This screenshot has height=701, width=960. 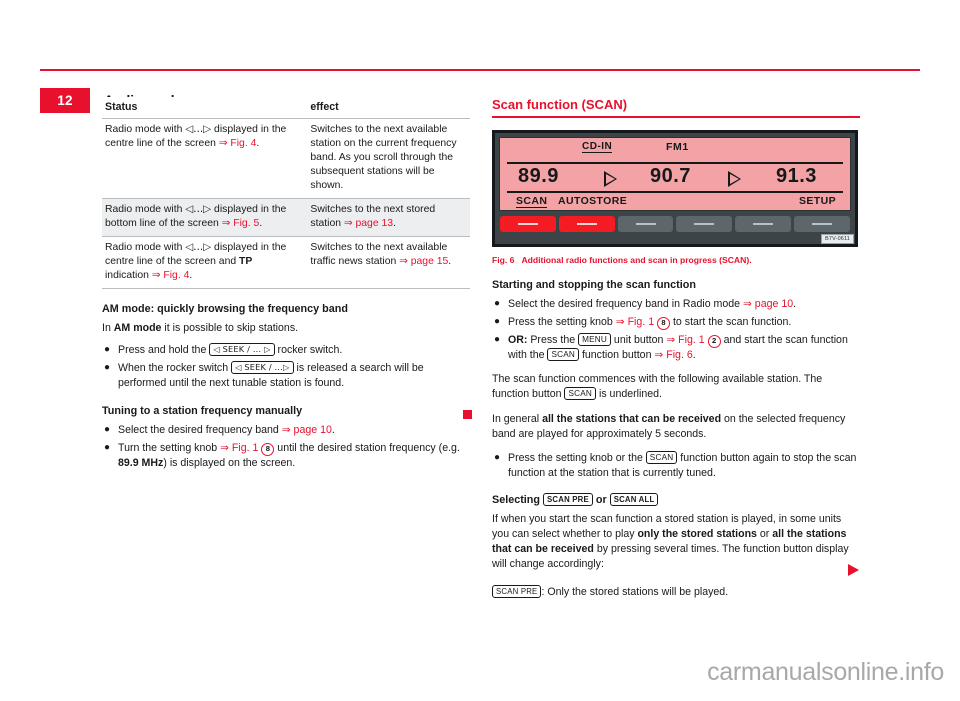 I want to click on heading-selecting-scan-modes: Selecting SCAN PRE or SCAN ALL, so click(x=676, y=499).